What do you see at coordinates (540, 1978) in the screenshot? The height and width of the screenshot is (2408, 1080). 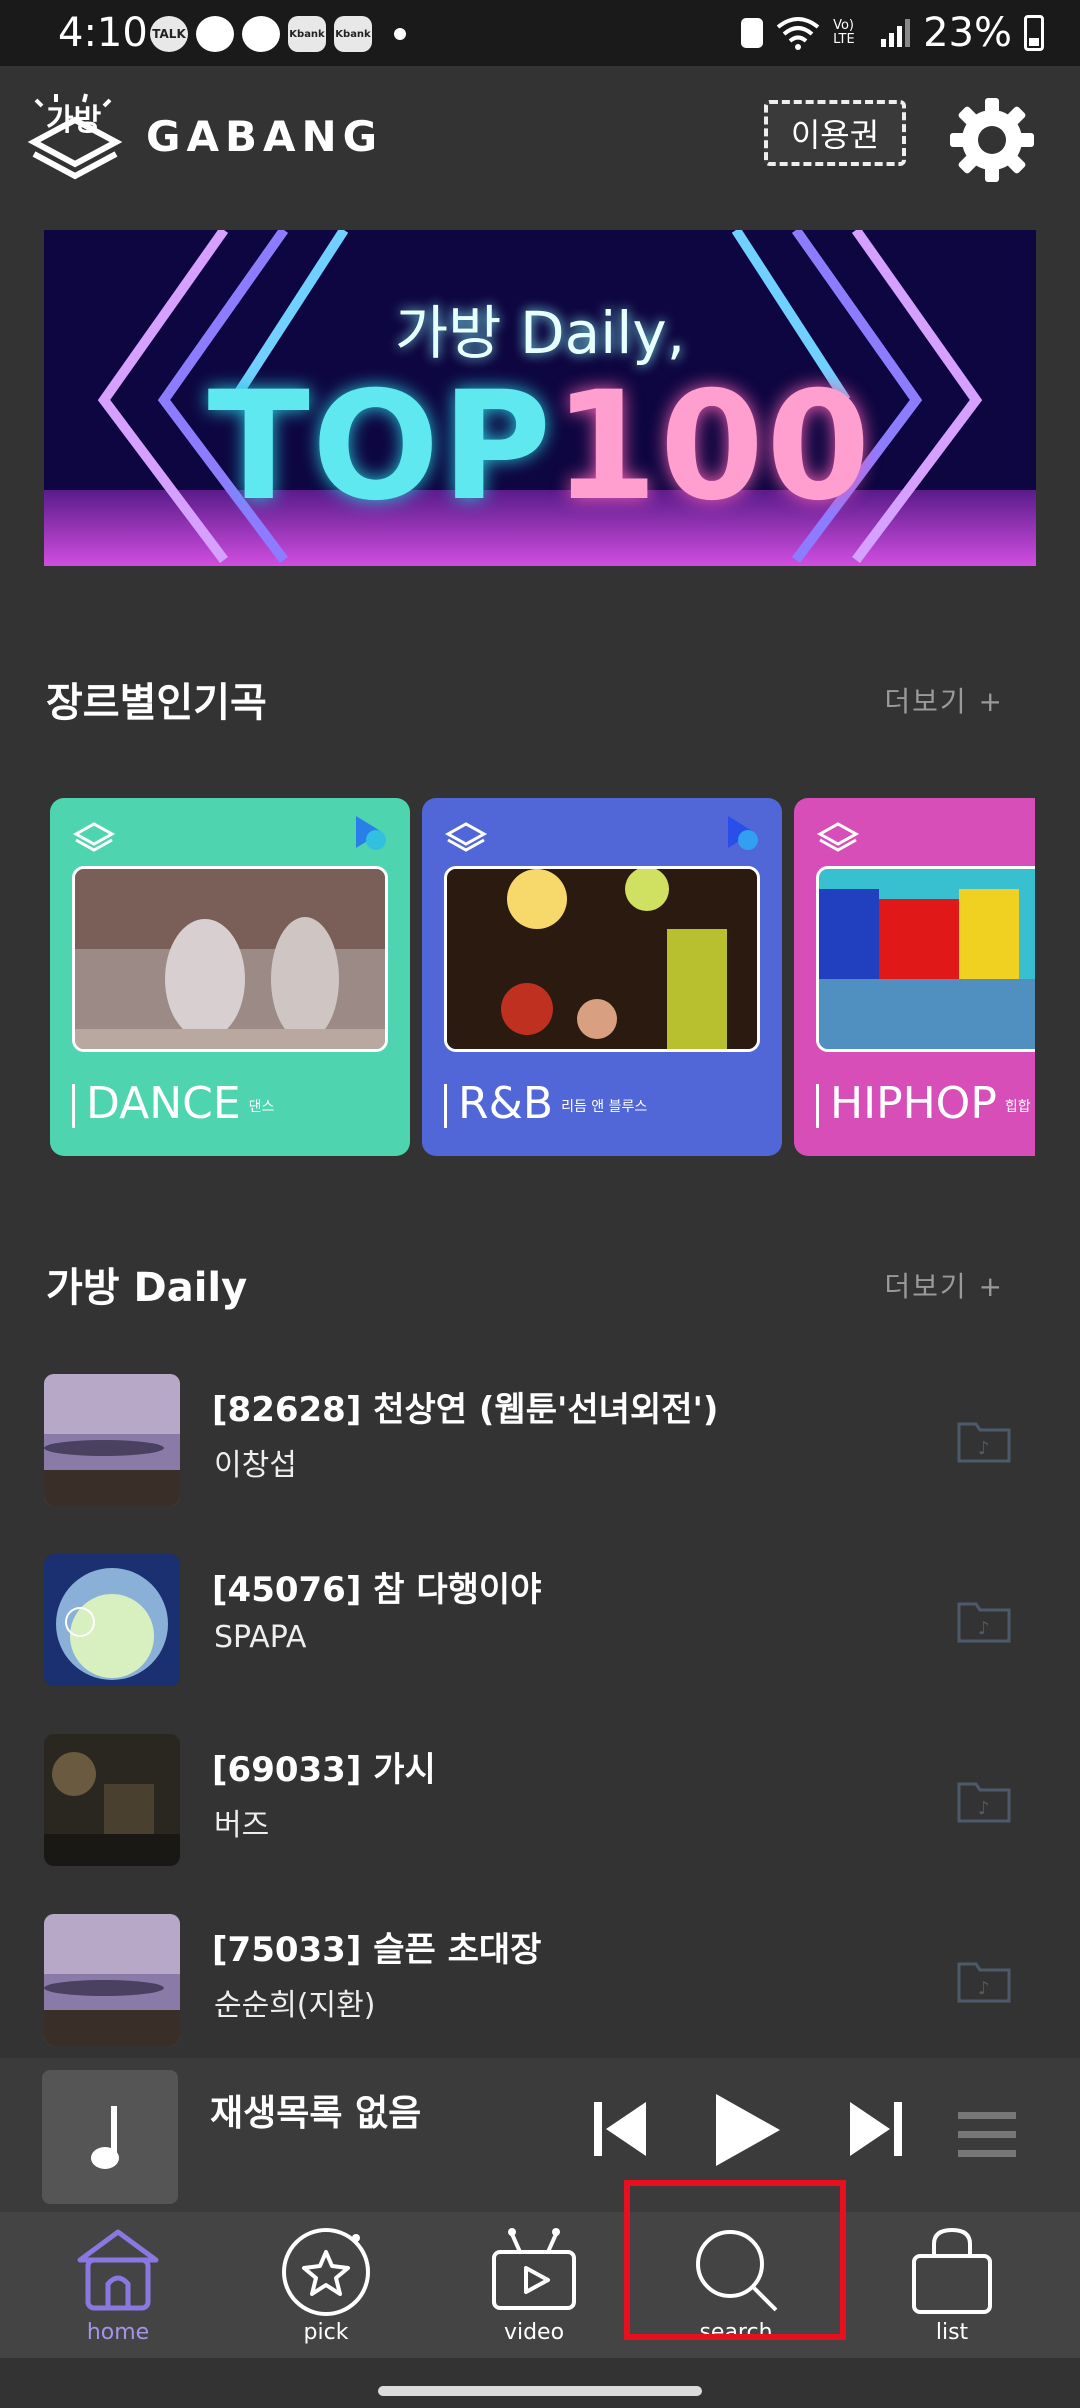 I see `list-item: [75033] 슬픈 초대장 순순희(지환) ♪` at bounding box center [540, 1978].